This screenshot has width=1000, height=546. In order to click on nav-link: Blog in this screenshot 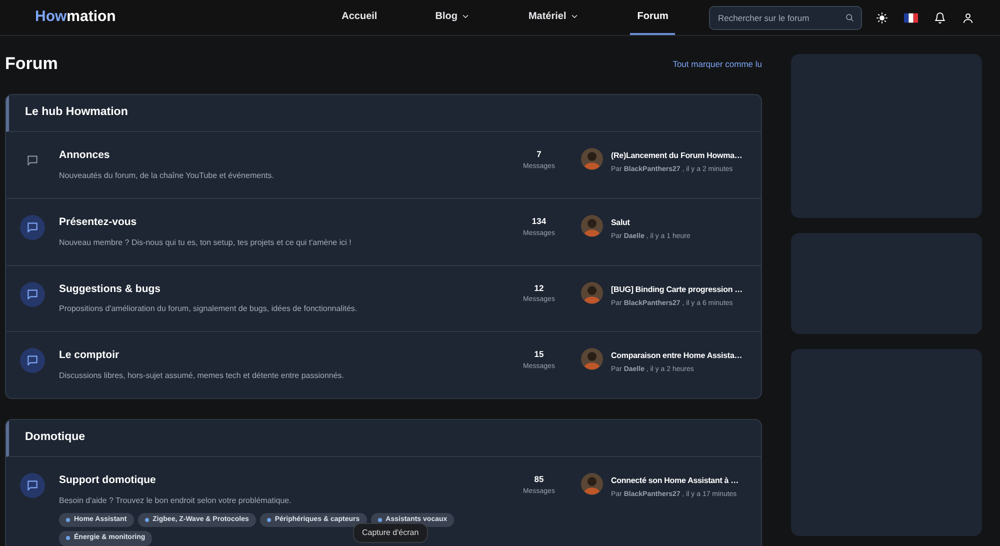, I will do `click(453, 17)`.